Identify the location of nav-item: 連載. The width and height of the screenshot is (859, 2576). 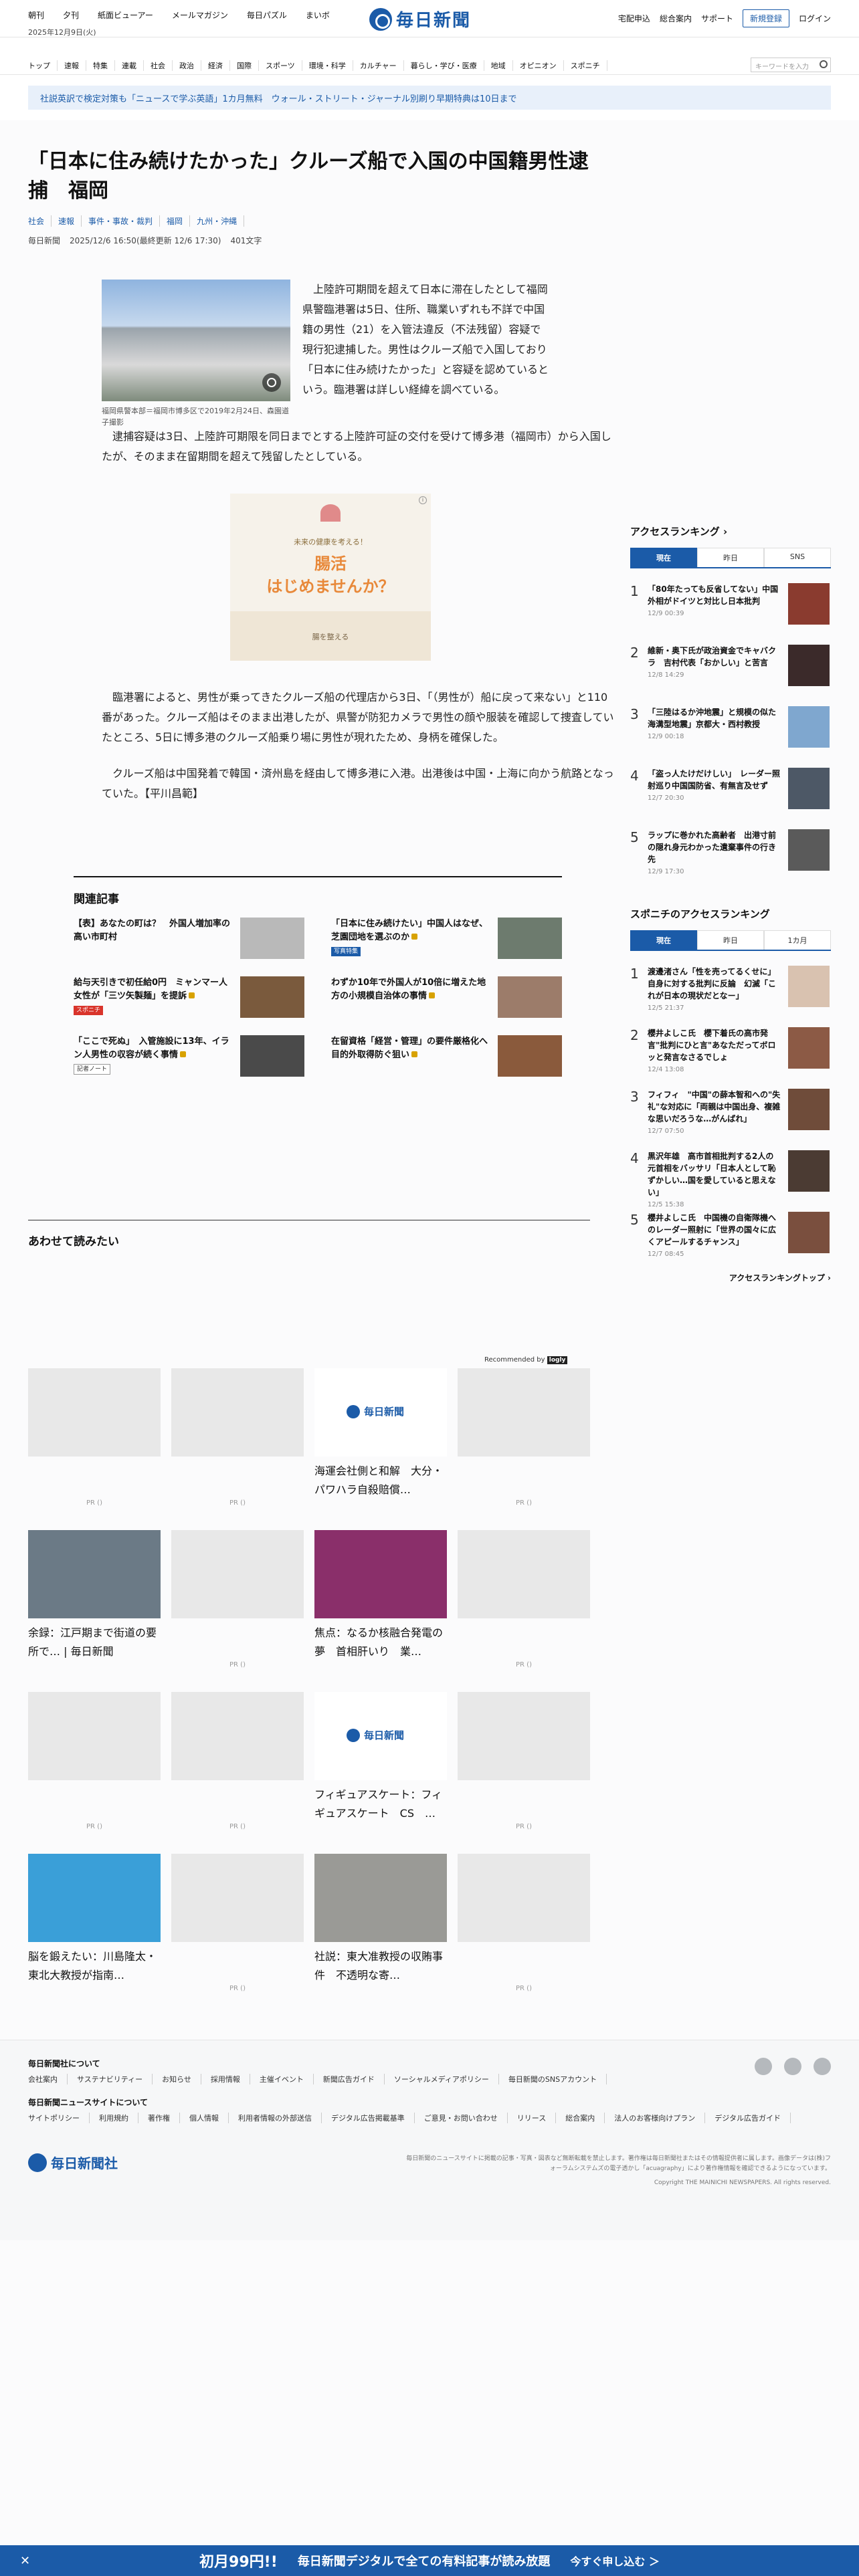
(129, 65).